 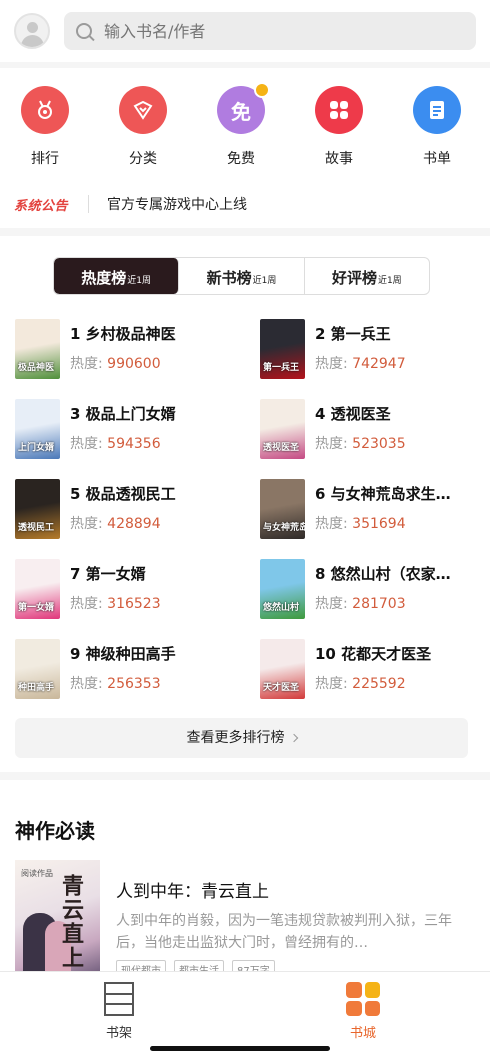 I want to click on cover-text: 极品神医, so click(x=36, y=368).